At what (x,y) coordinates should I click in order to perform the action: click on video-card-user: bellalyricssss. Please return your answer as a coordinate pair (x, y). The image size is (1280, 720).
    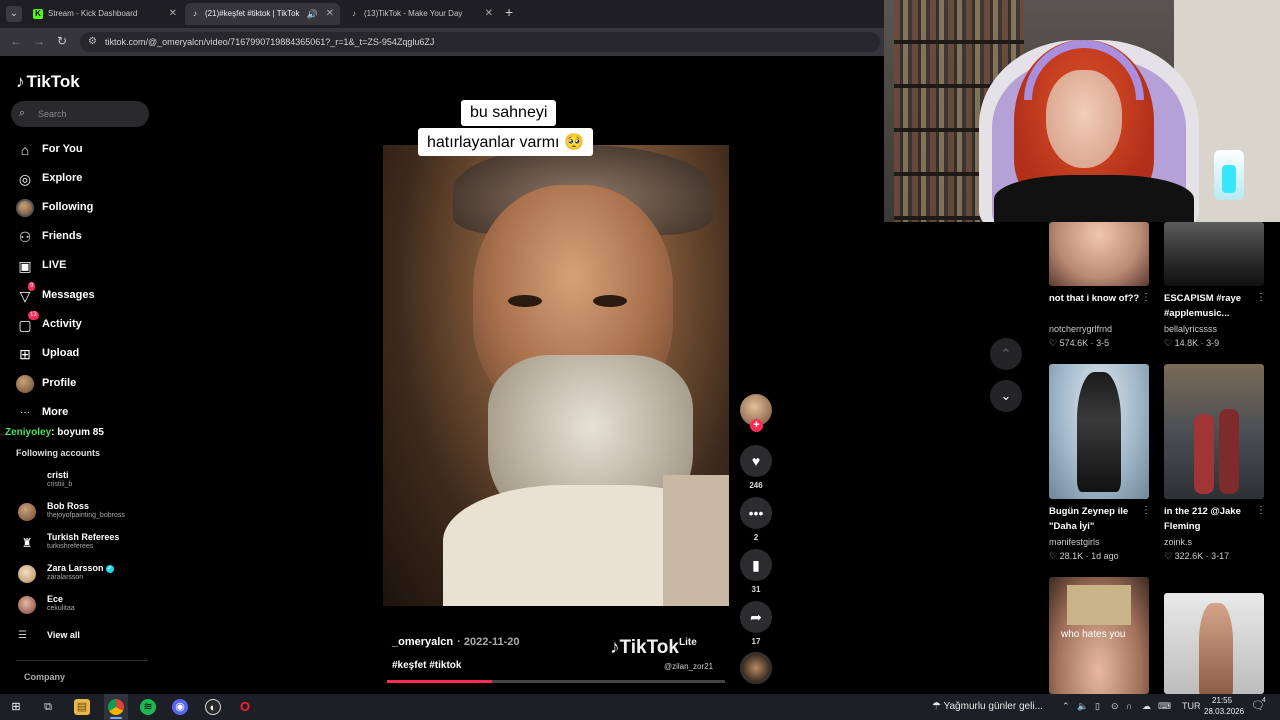
    Looking at the image, I should click on (1190, 329).